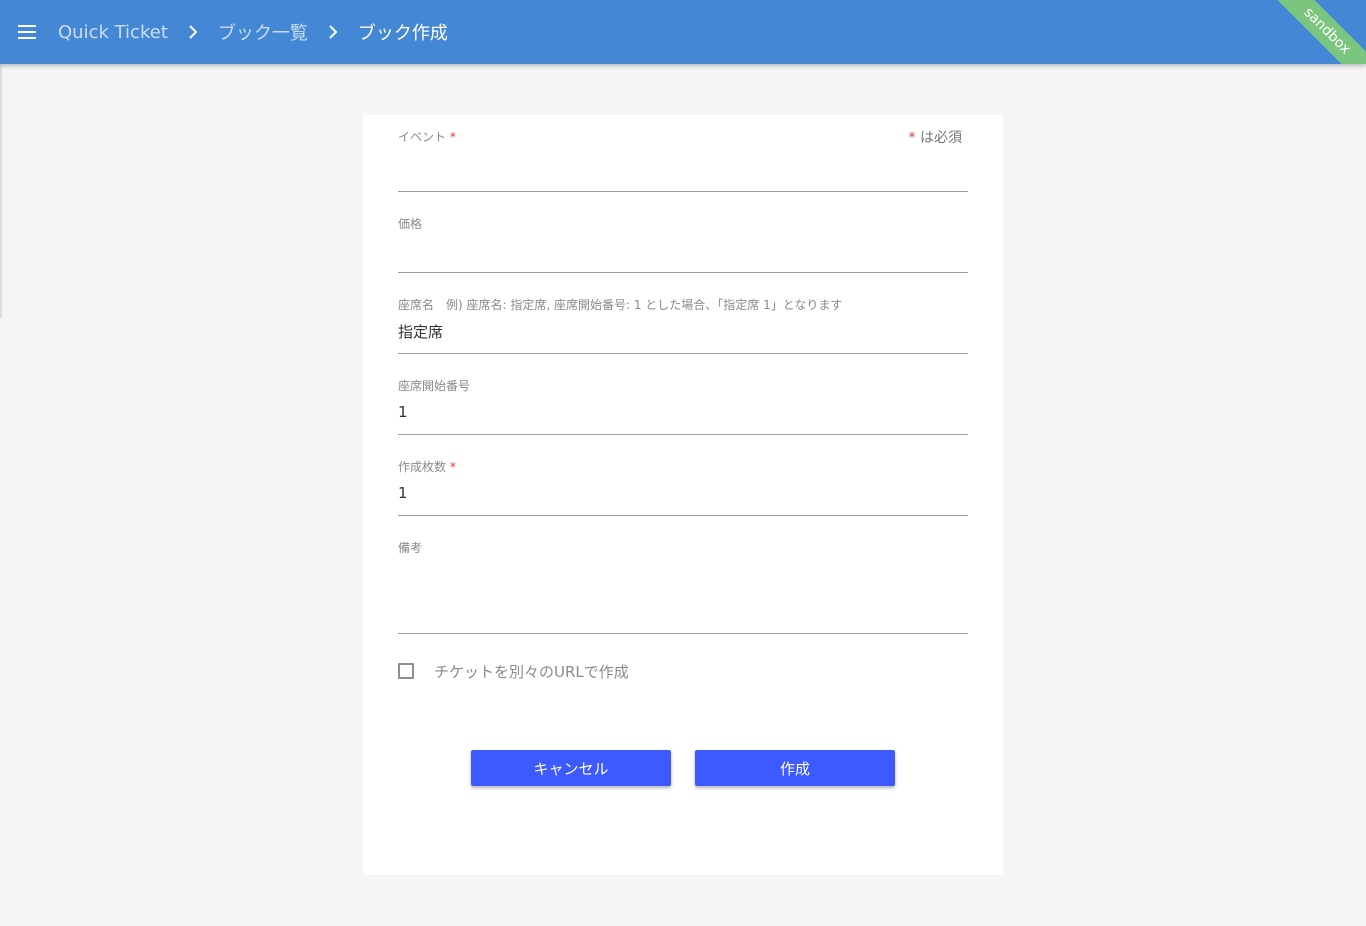 This screenshot has width=1366, height=926. I want to click on breadcrumb-book-create: ブック作成, so click(402, 33).